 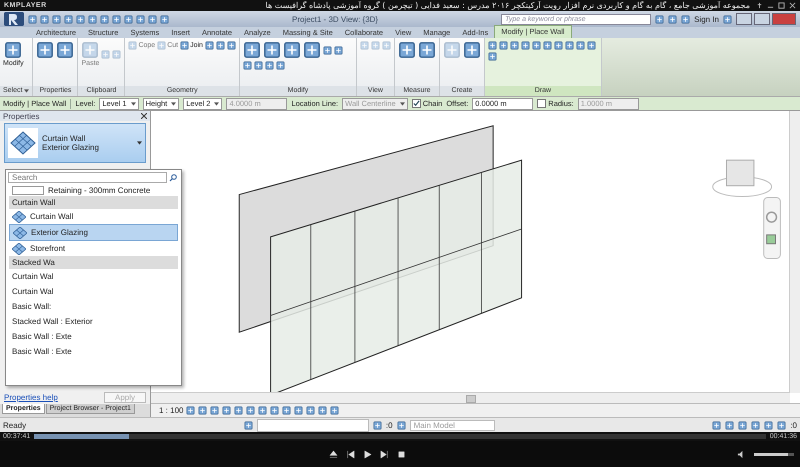 I want to click on search-icon, so click(x=173, y=178).